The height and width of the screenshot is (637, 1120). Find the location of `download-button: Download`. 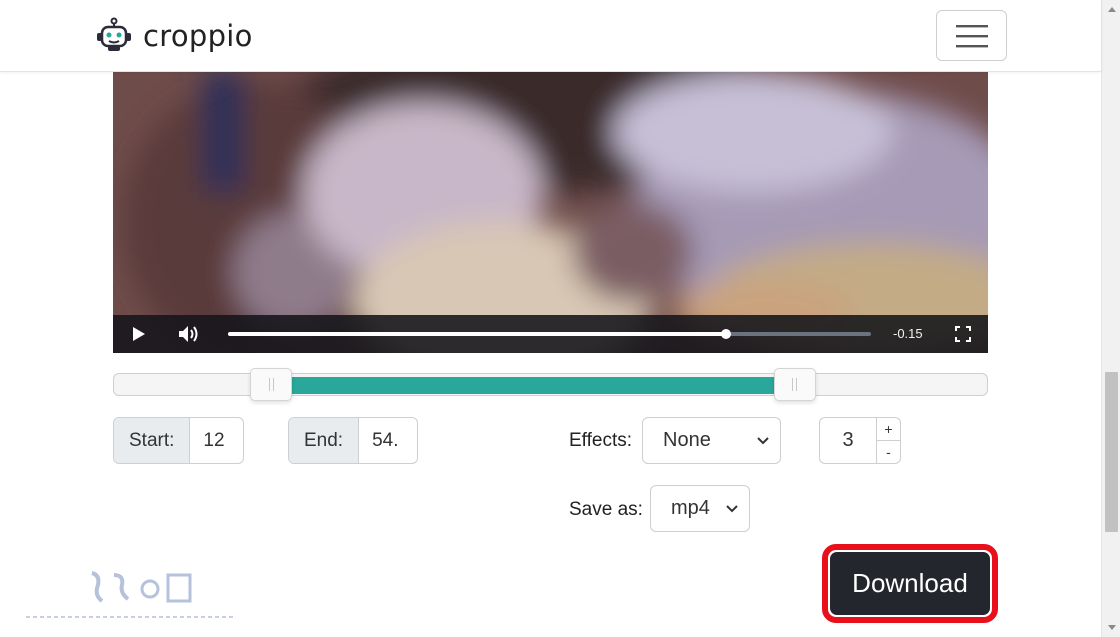

download-button: Download is located at coordinates (910, 583).